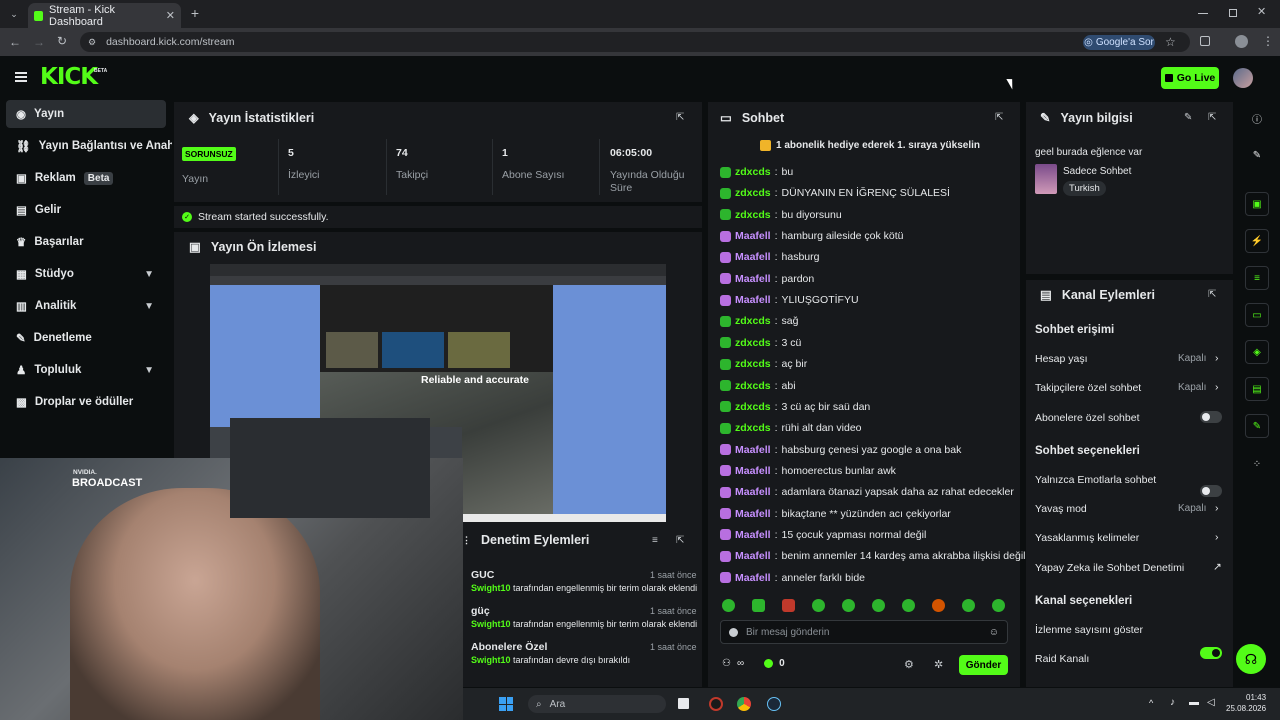 The image size is (1280, 720). Describe the element at coordinates (1192, 358) in the screenshot. I see `account-age-value: Kapalı` at that location.